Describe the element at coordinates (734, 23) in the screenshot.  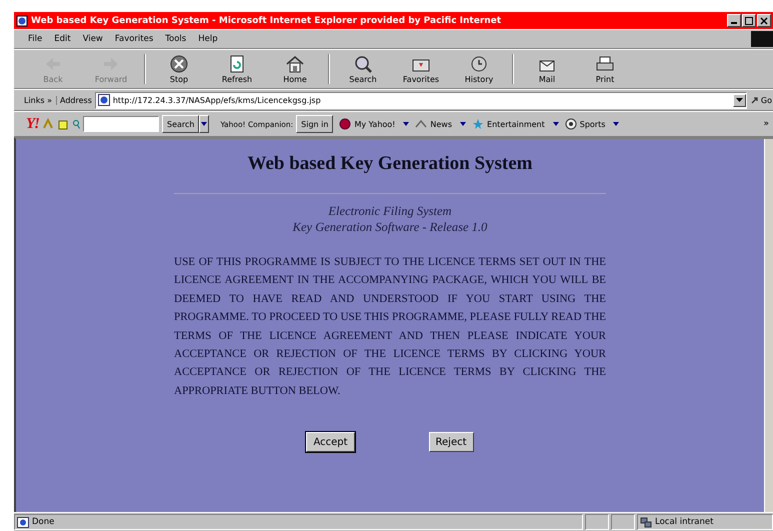
I see `minimize-icon` at that location.